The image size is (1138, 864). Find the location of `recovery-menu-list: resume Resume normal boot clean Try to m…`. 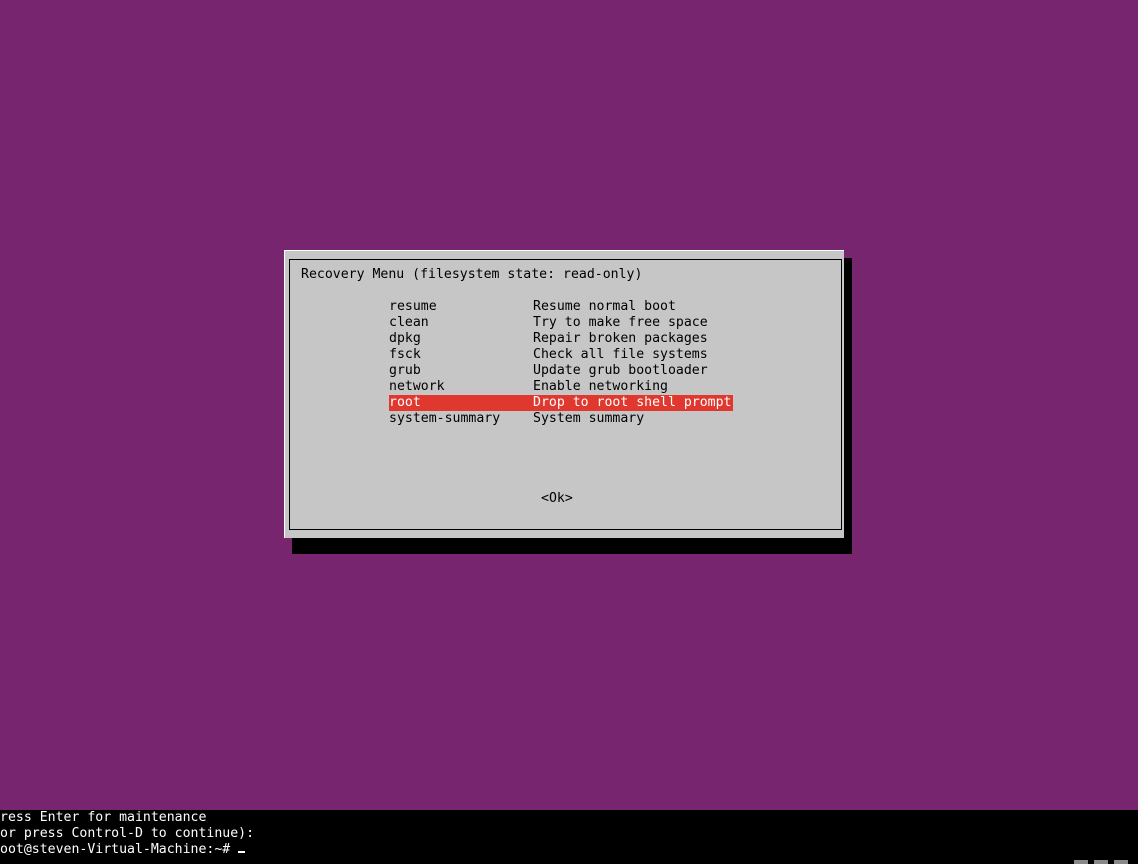

recovery-menu-list: resume Resume normal boot clean Try to m… is located at coordinates (561, 363).